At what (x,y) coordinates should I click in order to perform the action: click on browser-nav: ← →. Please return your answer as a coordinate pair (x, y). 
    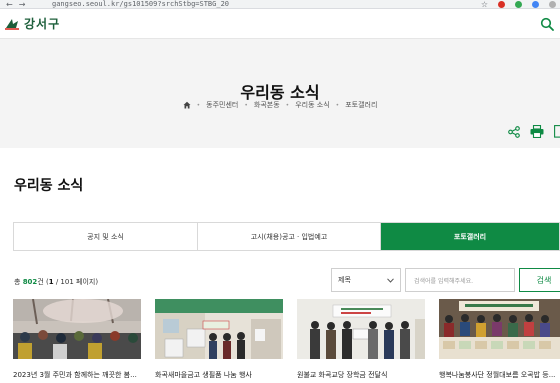
    Looking at the image, I should click on (15, 4).